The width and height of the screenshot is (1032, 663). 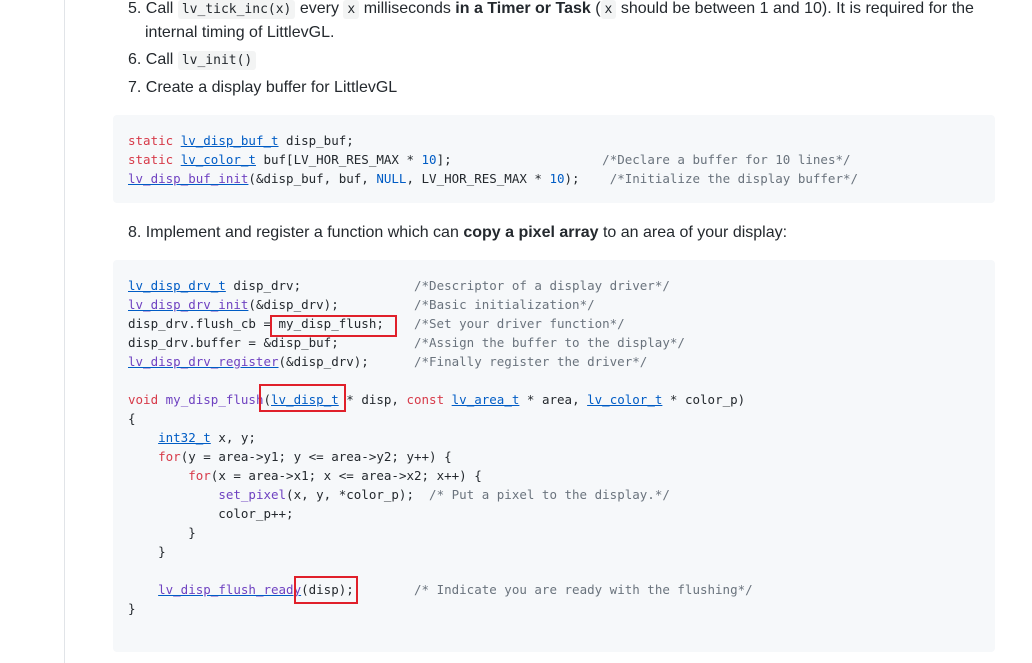 I want to click on code-comment: /*Finally register the driver*/, so click(x=530, y=361).